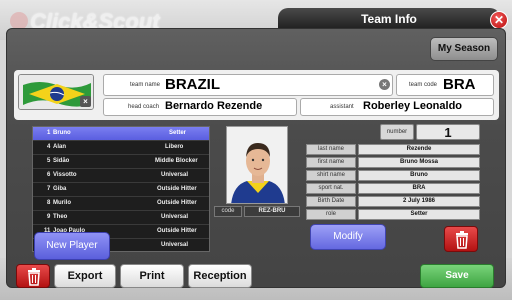  What do you see at coordinates (49, 133) in the screenshot?
I see `player-number: 1` at bounding box center [49, 133].